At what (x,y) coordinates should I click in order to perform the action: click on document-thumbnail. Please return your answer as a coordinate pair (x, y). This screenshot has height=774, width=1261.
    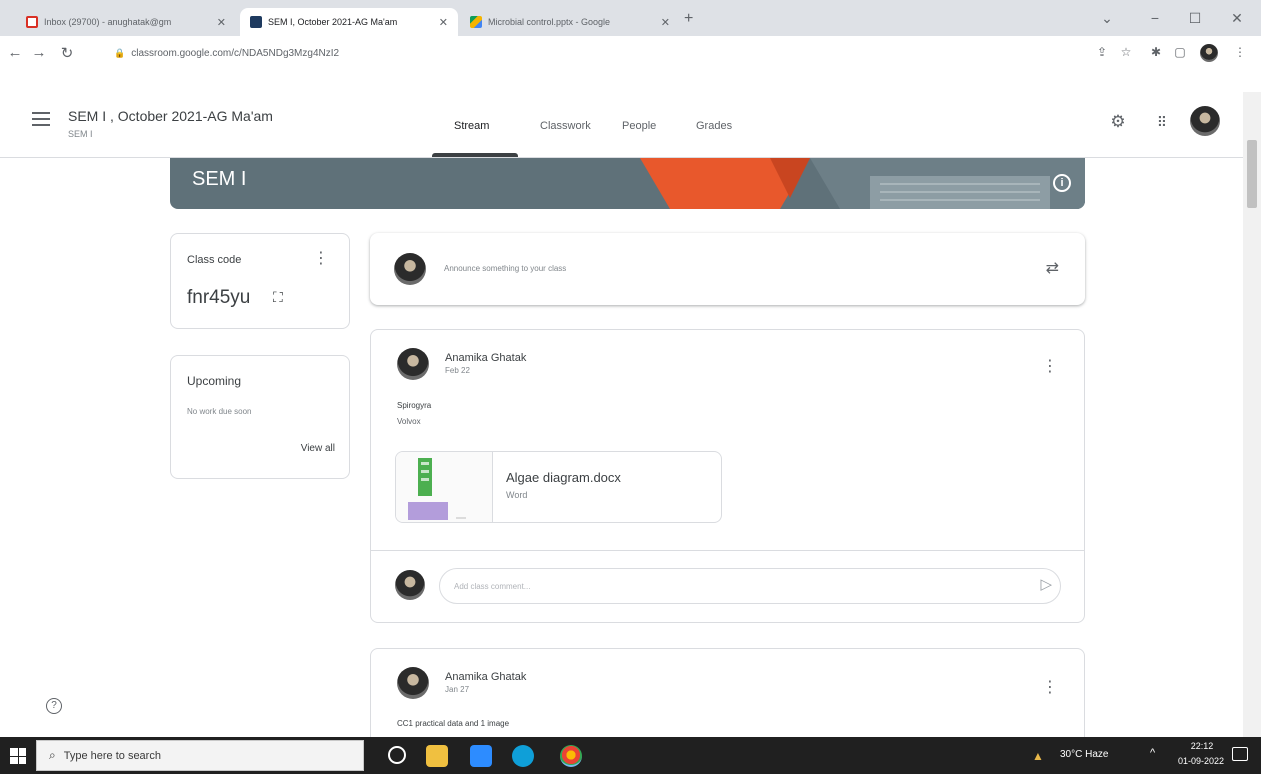
    Looking at the image, I should click on (444, 487).